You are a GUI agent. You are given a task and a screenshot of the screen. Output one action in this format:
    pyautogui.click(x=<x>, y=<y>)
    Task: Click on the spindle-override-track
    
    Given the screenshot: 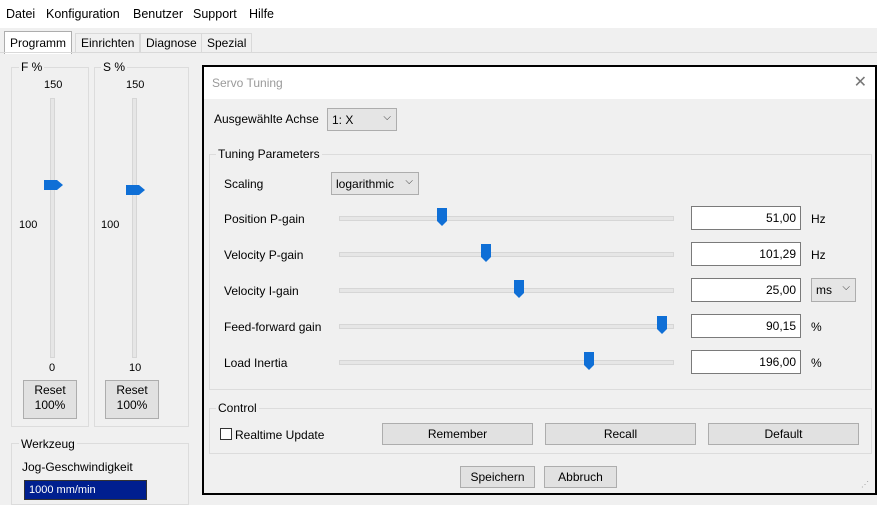 What is the action you would take?
    pyautogui.click(x=134, y=228)
    